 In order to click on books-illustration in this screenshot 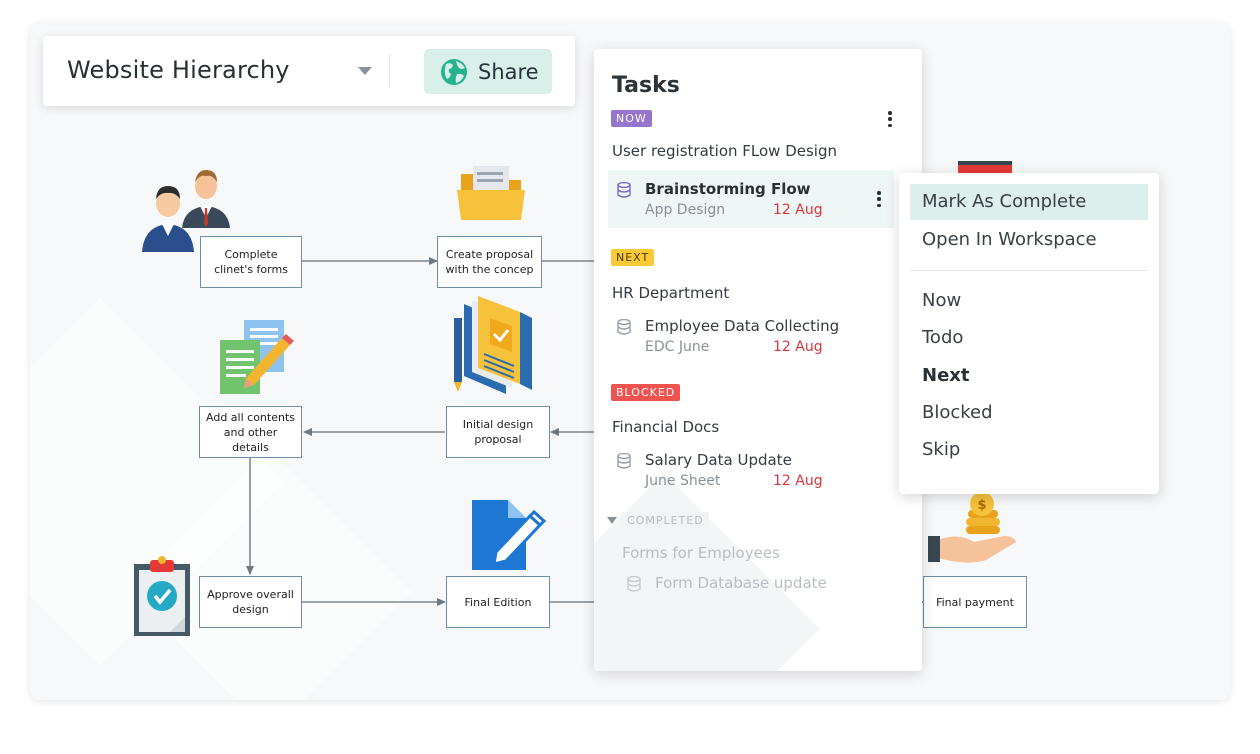, I will do `click(493, 345)`.